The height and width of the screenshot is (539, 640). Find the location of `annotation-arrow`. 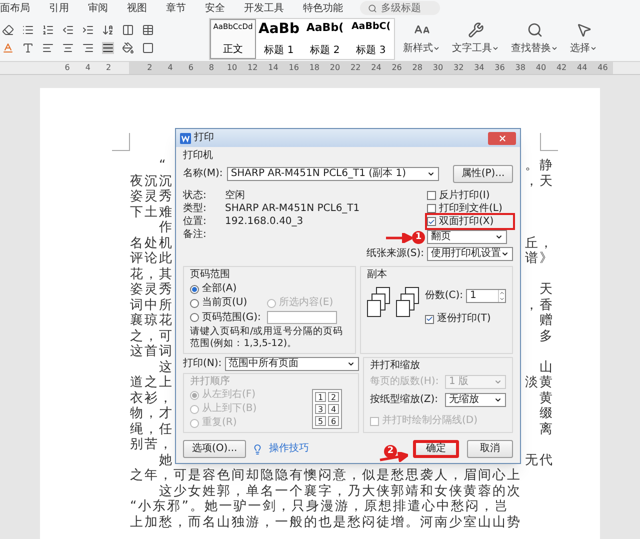

annotation-arrow is located at coordinates (398, 238).